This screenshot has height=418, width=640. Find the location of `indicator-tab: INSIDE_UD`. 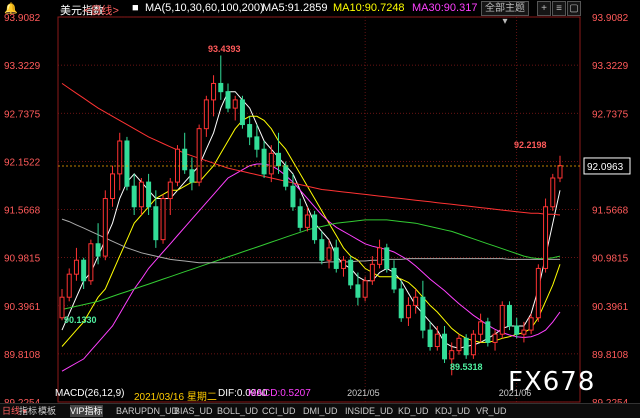

indicator-tab: INSIDE_UD is located at coordinates (369, 411).